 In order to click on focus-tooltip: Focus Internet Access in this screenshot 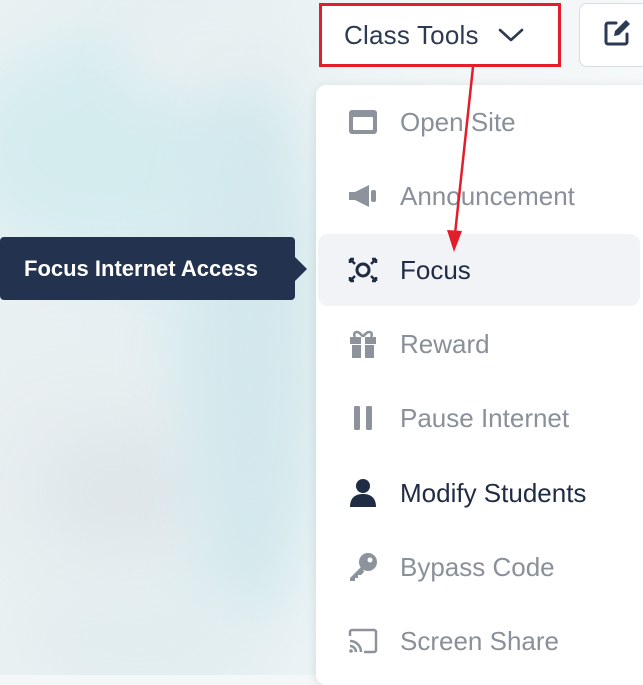, I will do `click(153, 268)`.